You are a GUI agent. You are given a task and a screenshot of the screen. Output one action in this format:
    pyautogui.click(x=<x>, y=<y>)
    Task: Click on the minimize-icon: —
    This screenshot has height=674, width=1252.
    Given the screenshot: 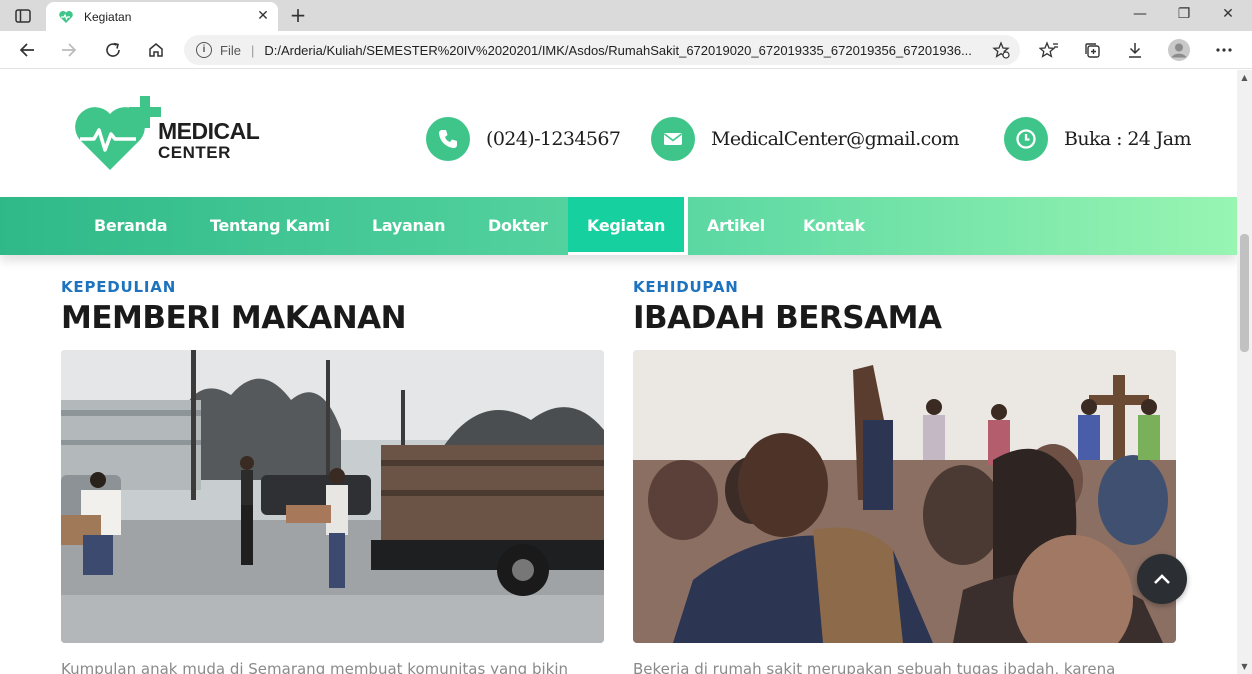 What is the action you would take?
    pyautogui.click(x=1140, y=15)
    